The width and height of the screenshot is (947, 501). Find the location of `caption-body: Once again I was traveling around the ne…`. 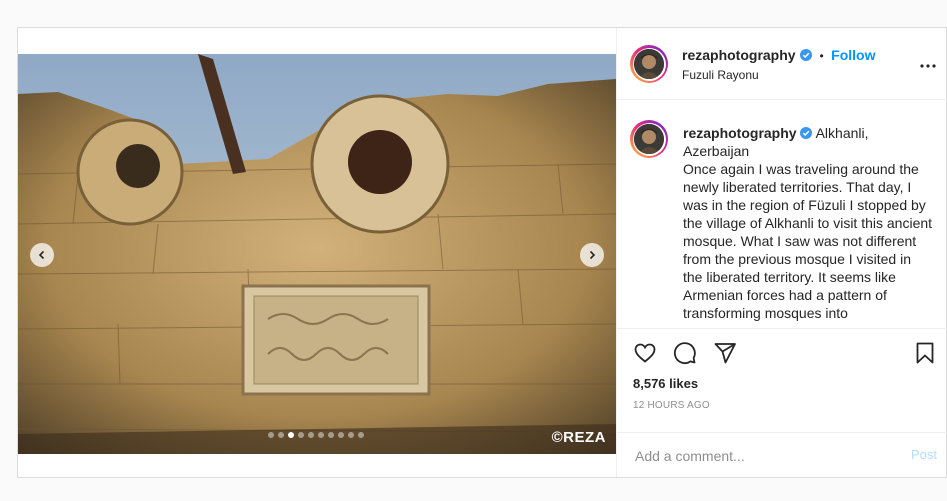

caption-body: Once again I was traveling around the ne… is located at coordinates (808, 241).